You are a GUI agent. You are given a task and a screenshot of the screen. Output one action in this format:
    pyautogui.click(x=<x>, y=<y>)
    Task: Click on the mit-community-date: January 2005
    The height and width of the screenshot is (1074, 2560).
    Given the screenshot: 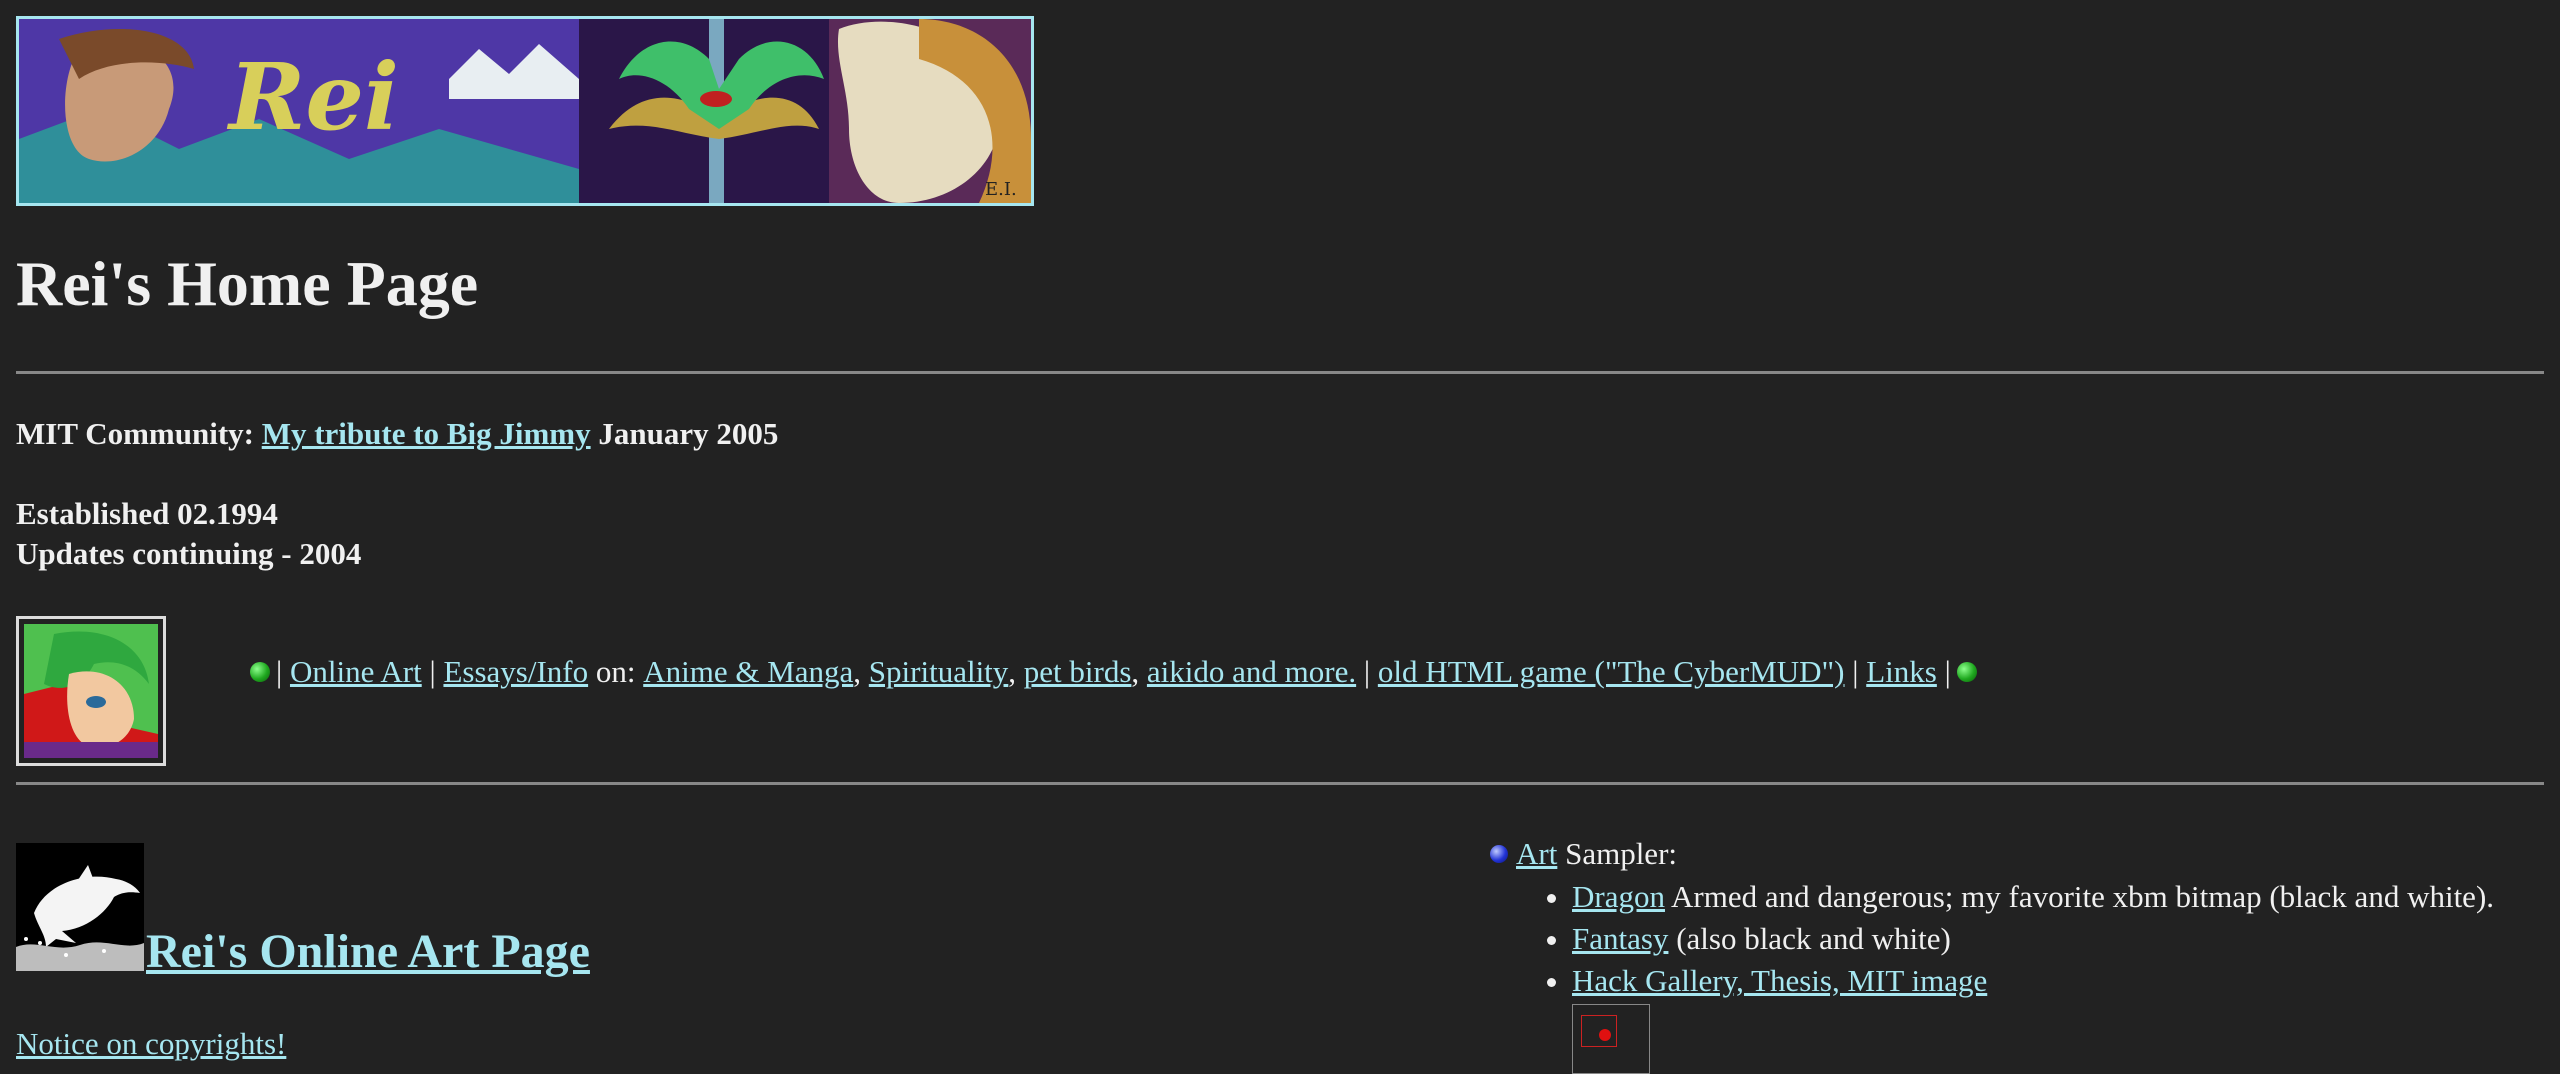 What is the action you would take?
    pyautogui.click(x=688, y=433)
    